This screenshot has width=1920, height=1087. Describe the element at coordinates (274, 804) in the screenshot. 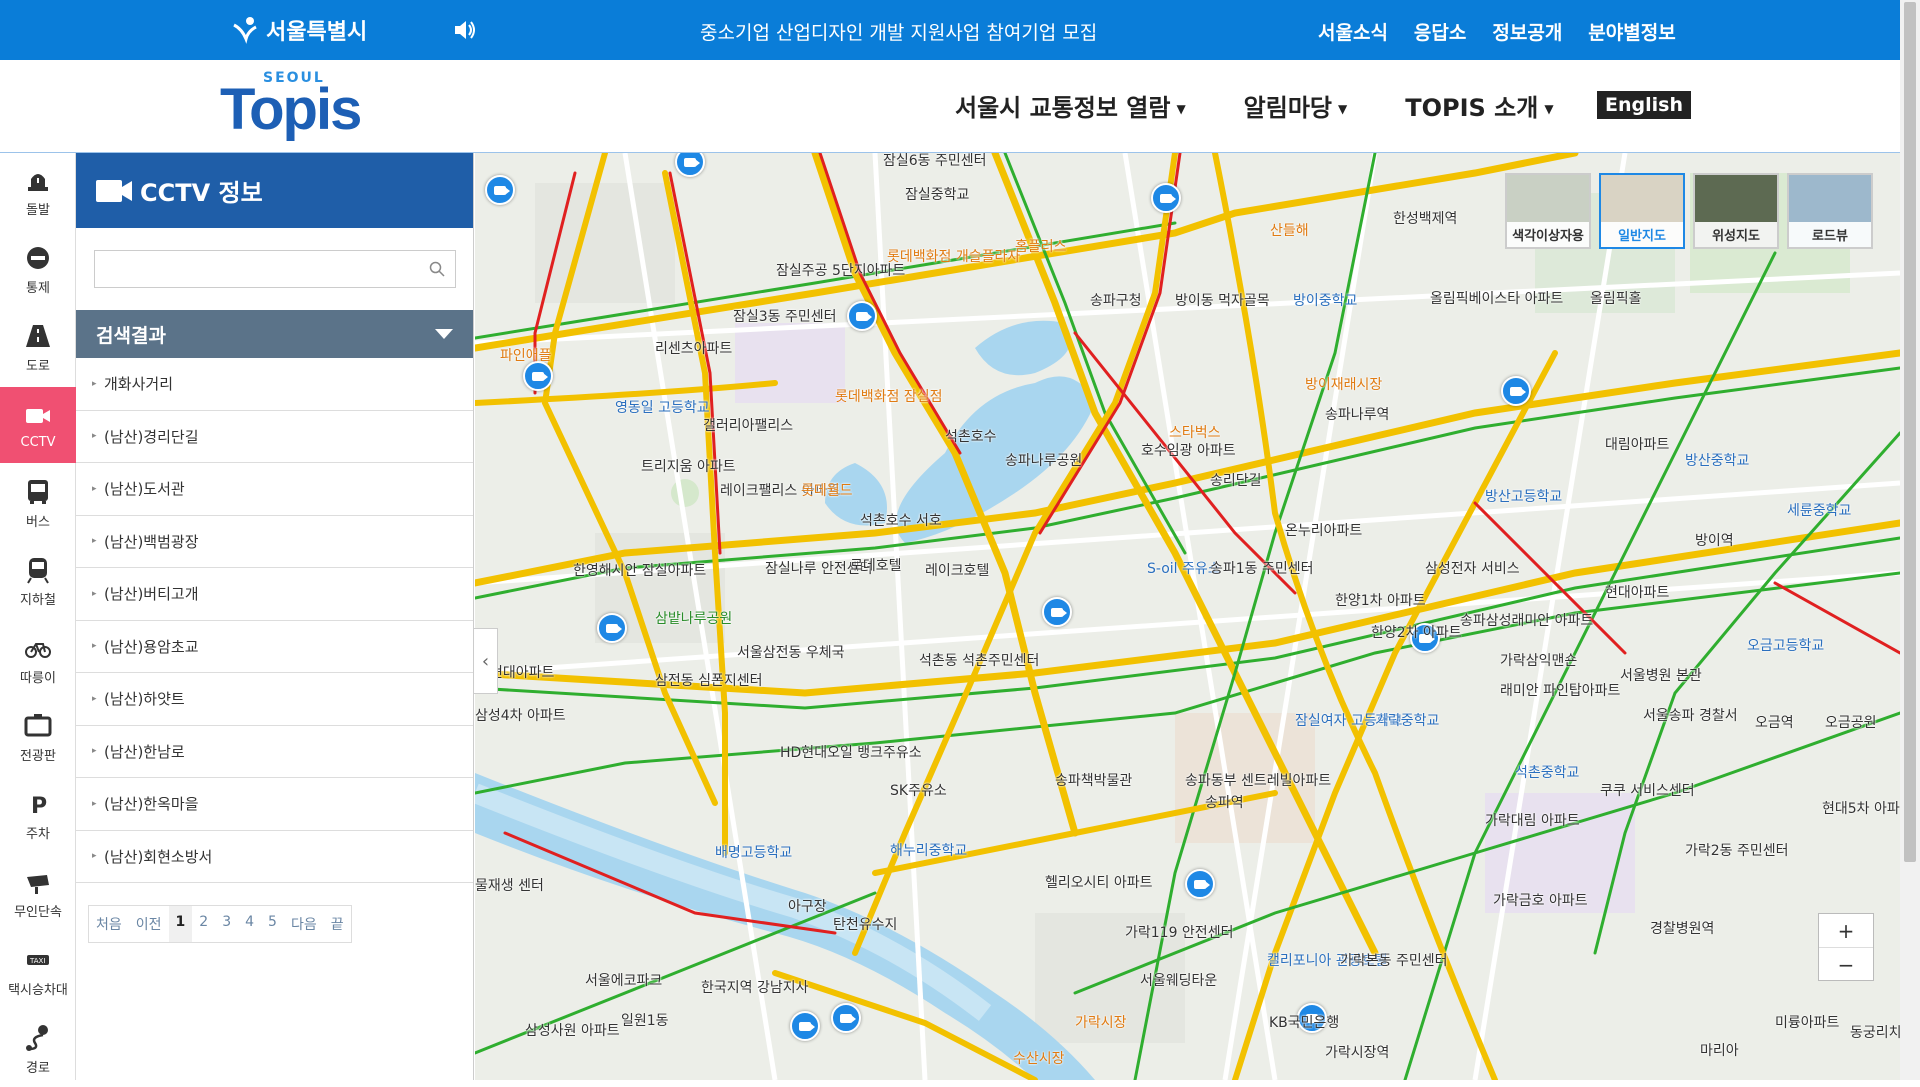

I see `list-item: (남산)한옥마을` at that location.